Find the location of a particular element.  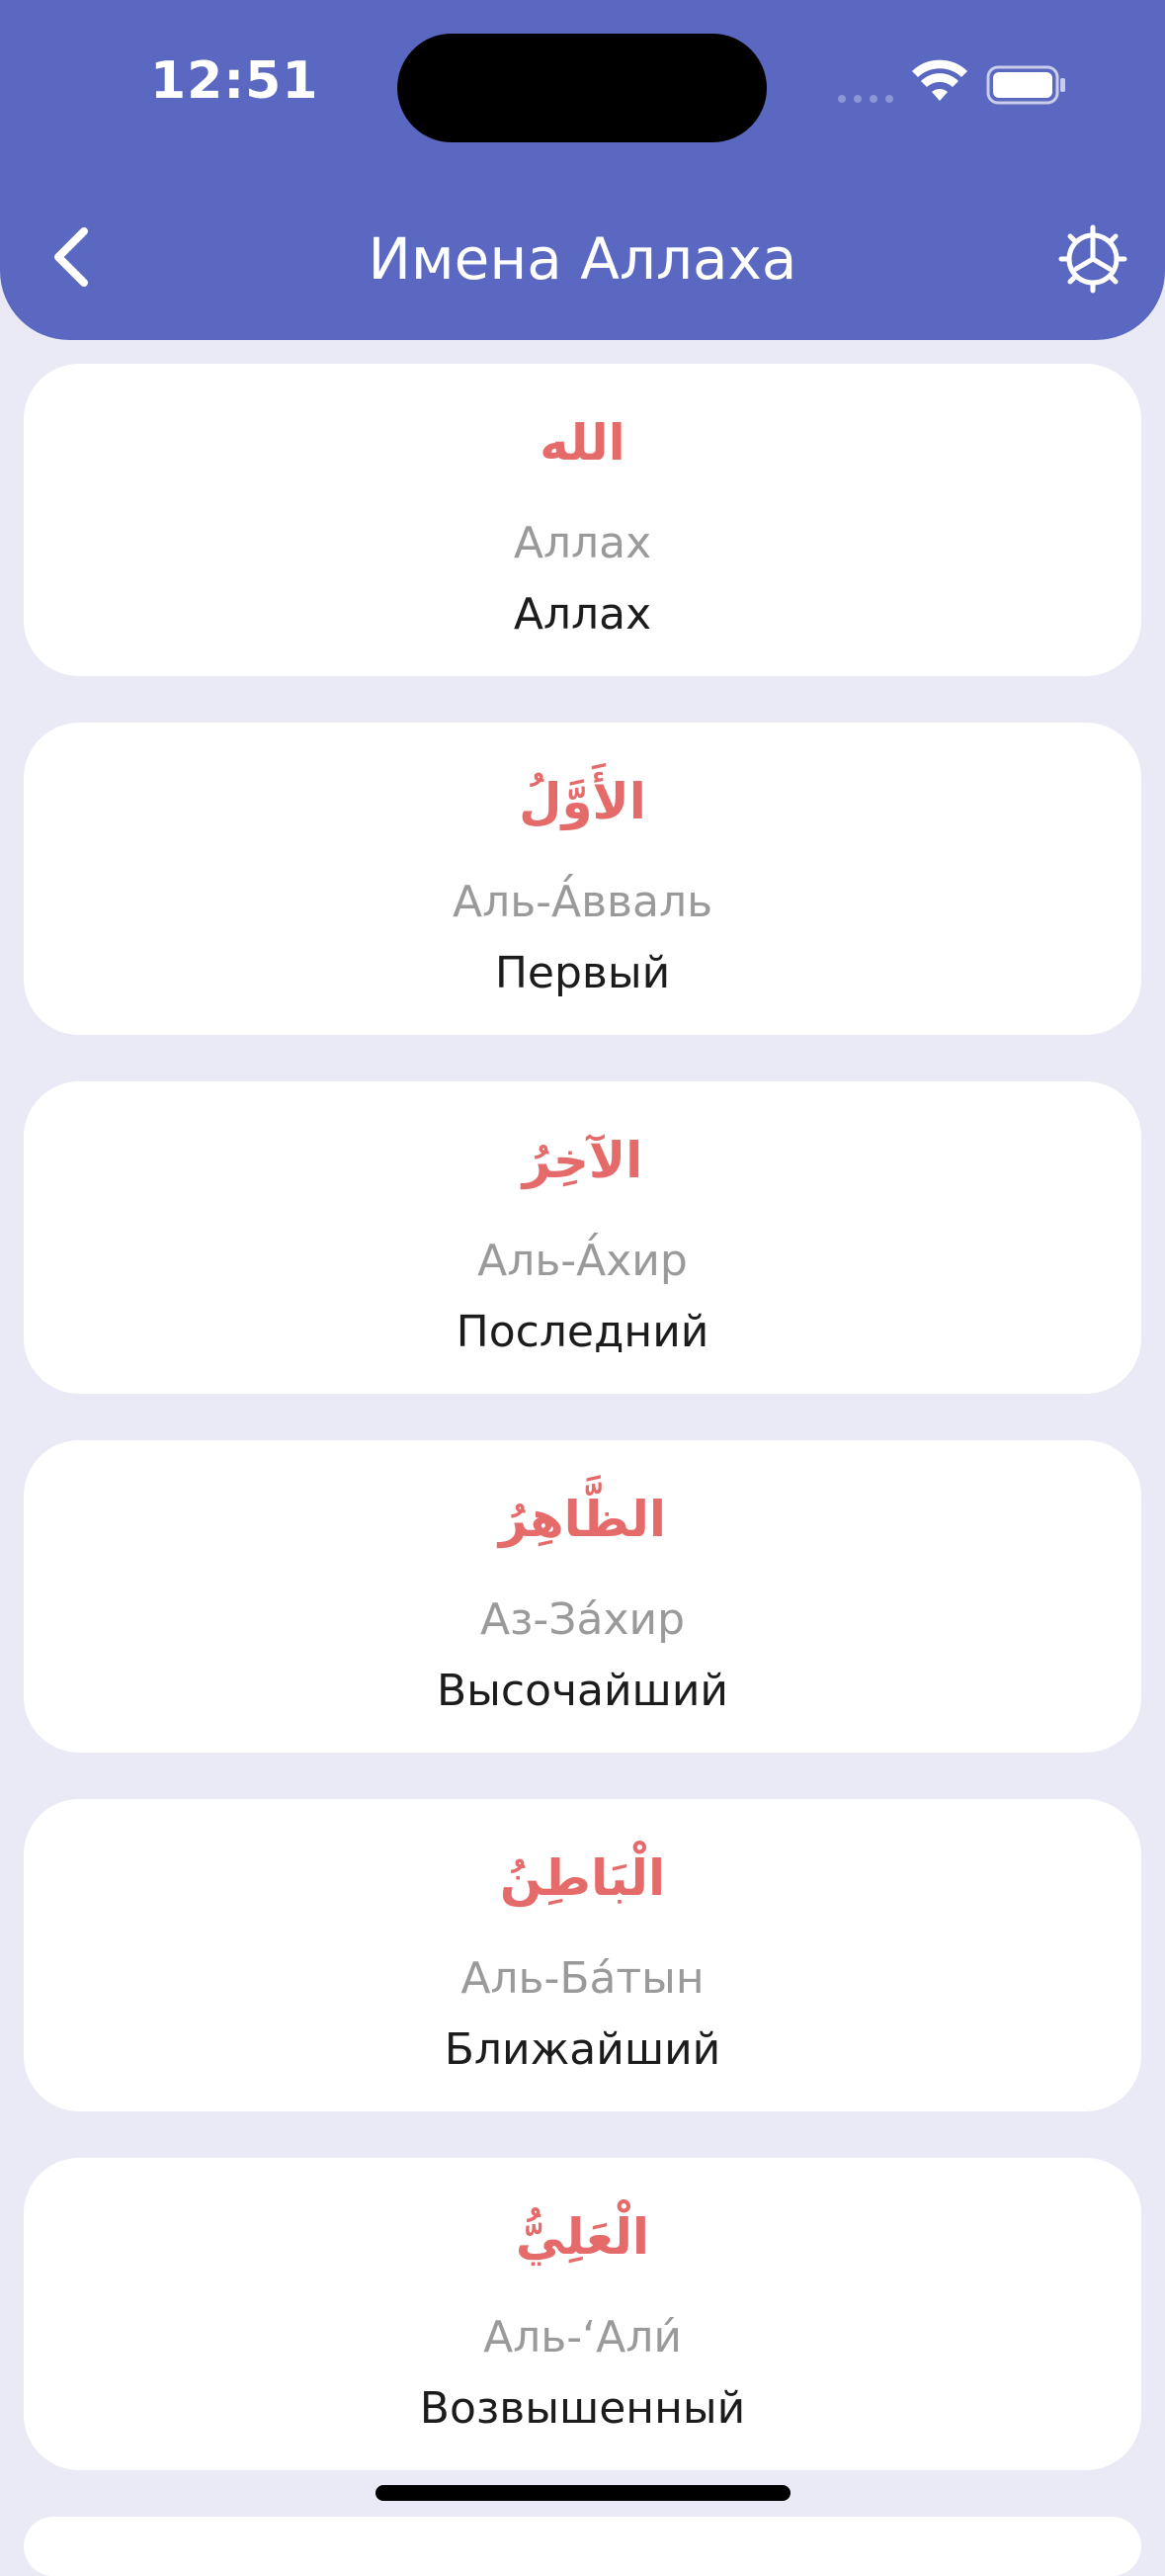

meaning: Последний is located at coordinates (582, 1332).